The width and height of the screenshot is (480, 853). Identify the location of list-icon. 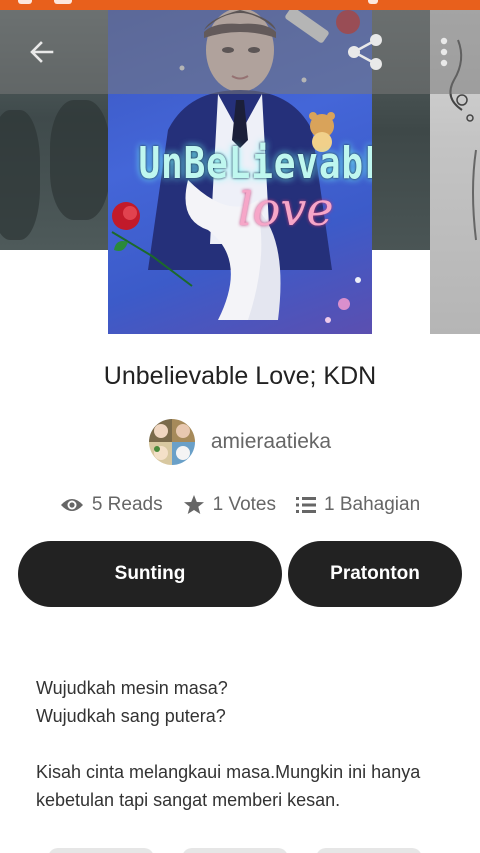
(306, 505).